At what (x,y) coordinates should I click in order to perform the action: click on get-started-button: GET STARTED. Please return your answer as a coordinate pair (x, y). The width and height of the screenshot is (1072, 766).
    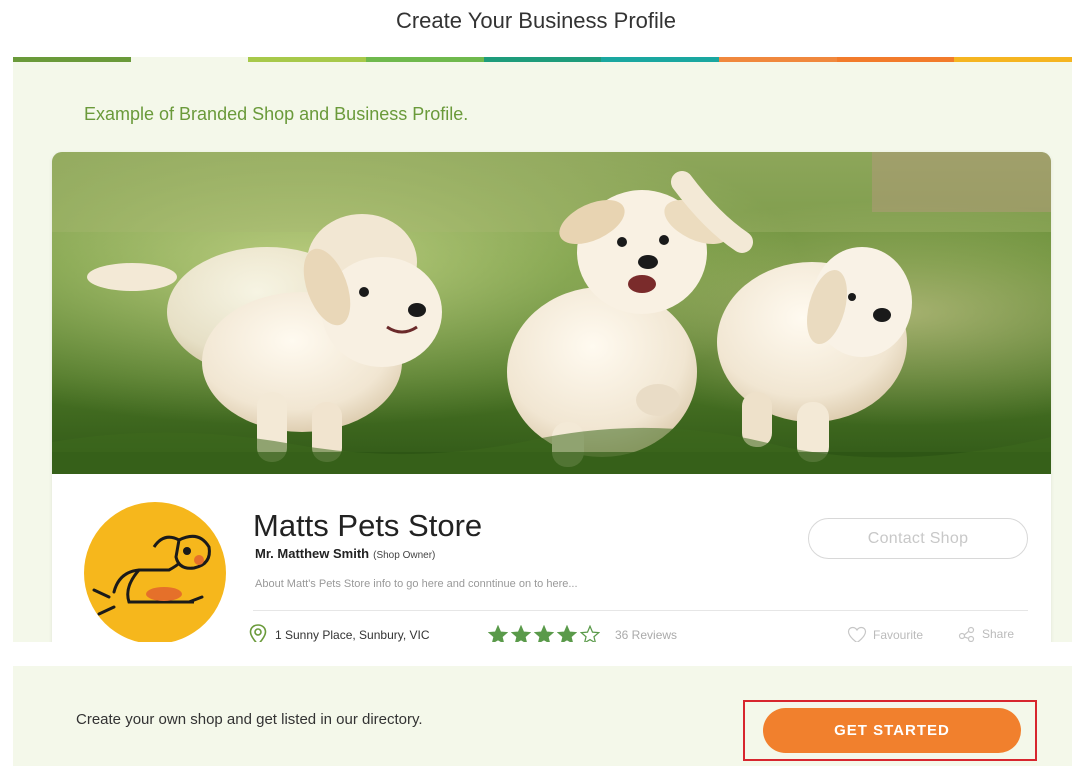
    Looking at the image, I should click on (892, 730).